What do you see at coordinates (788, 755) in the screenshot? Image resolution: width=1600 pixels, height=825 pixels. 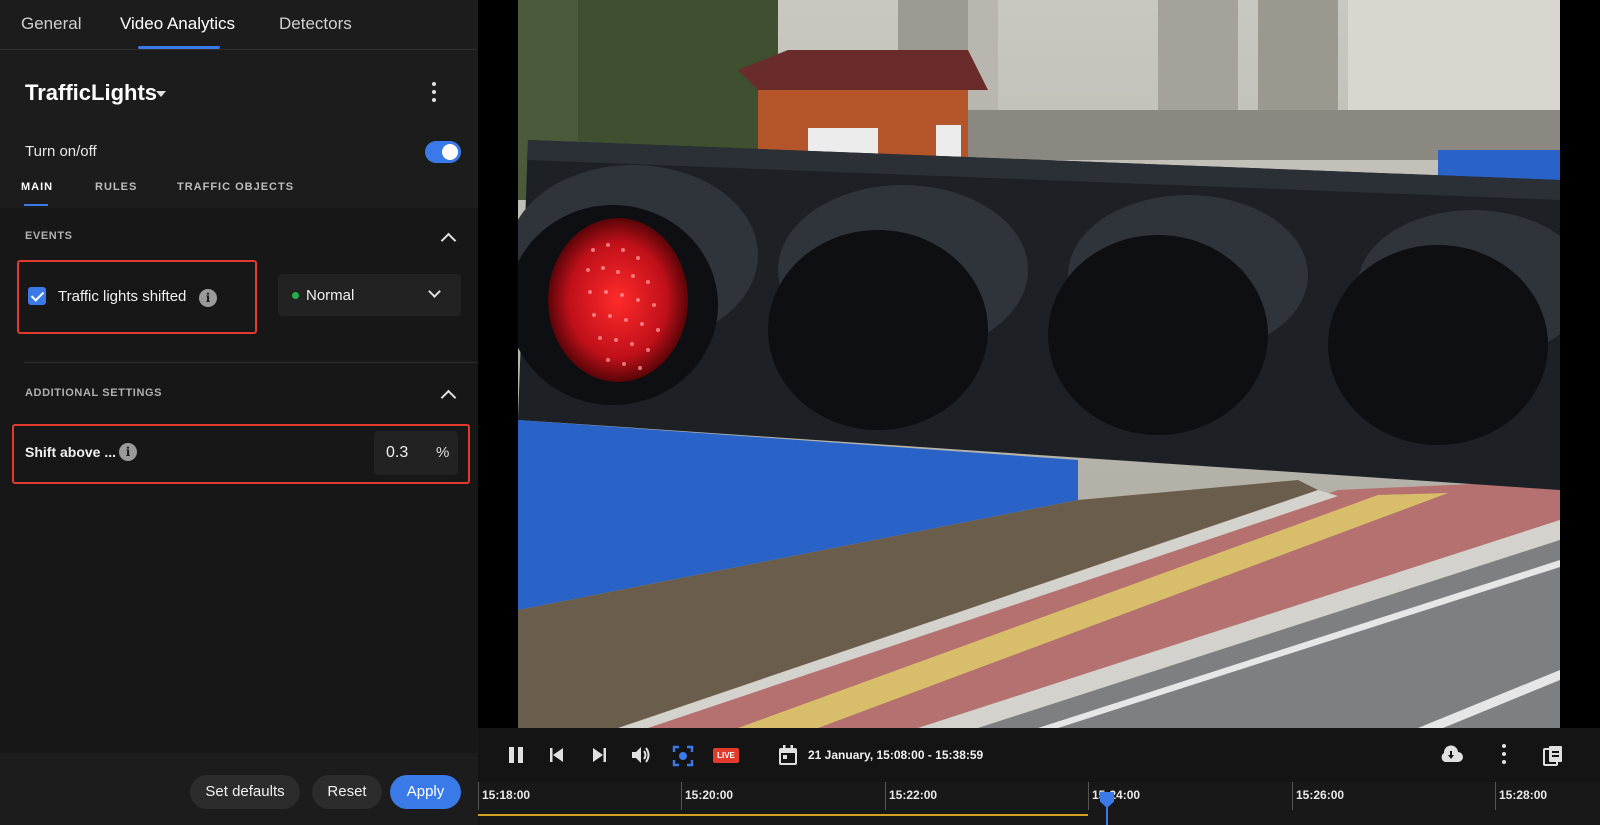 I see `calendar-icon` at bounding box center [788, 755].